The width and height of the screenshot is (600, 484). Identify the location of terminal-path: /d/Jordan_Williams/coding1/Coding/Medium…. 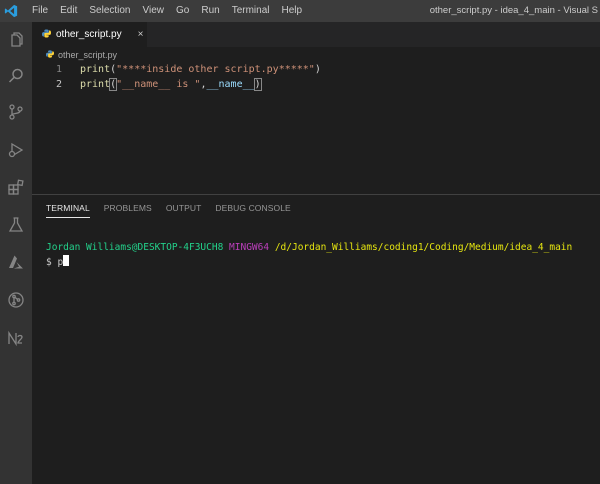
(423, 247).